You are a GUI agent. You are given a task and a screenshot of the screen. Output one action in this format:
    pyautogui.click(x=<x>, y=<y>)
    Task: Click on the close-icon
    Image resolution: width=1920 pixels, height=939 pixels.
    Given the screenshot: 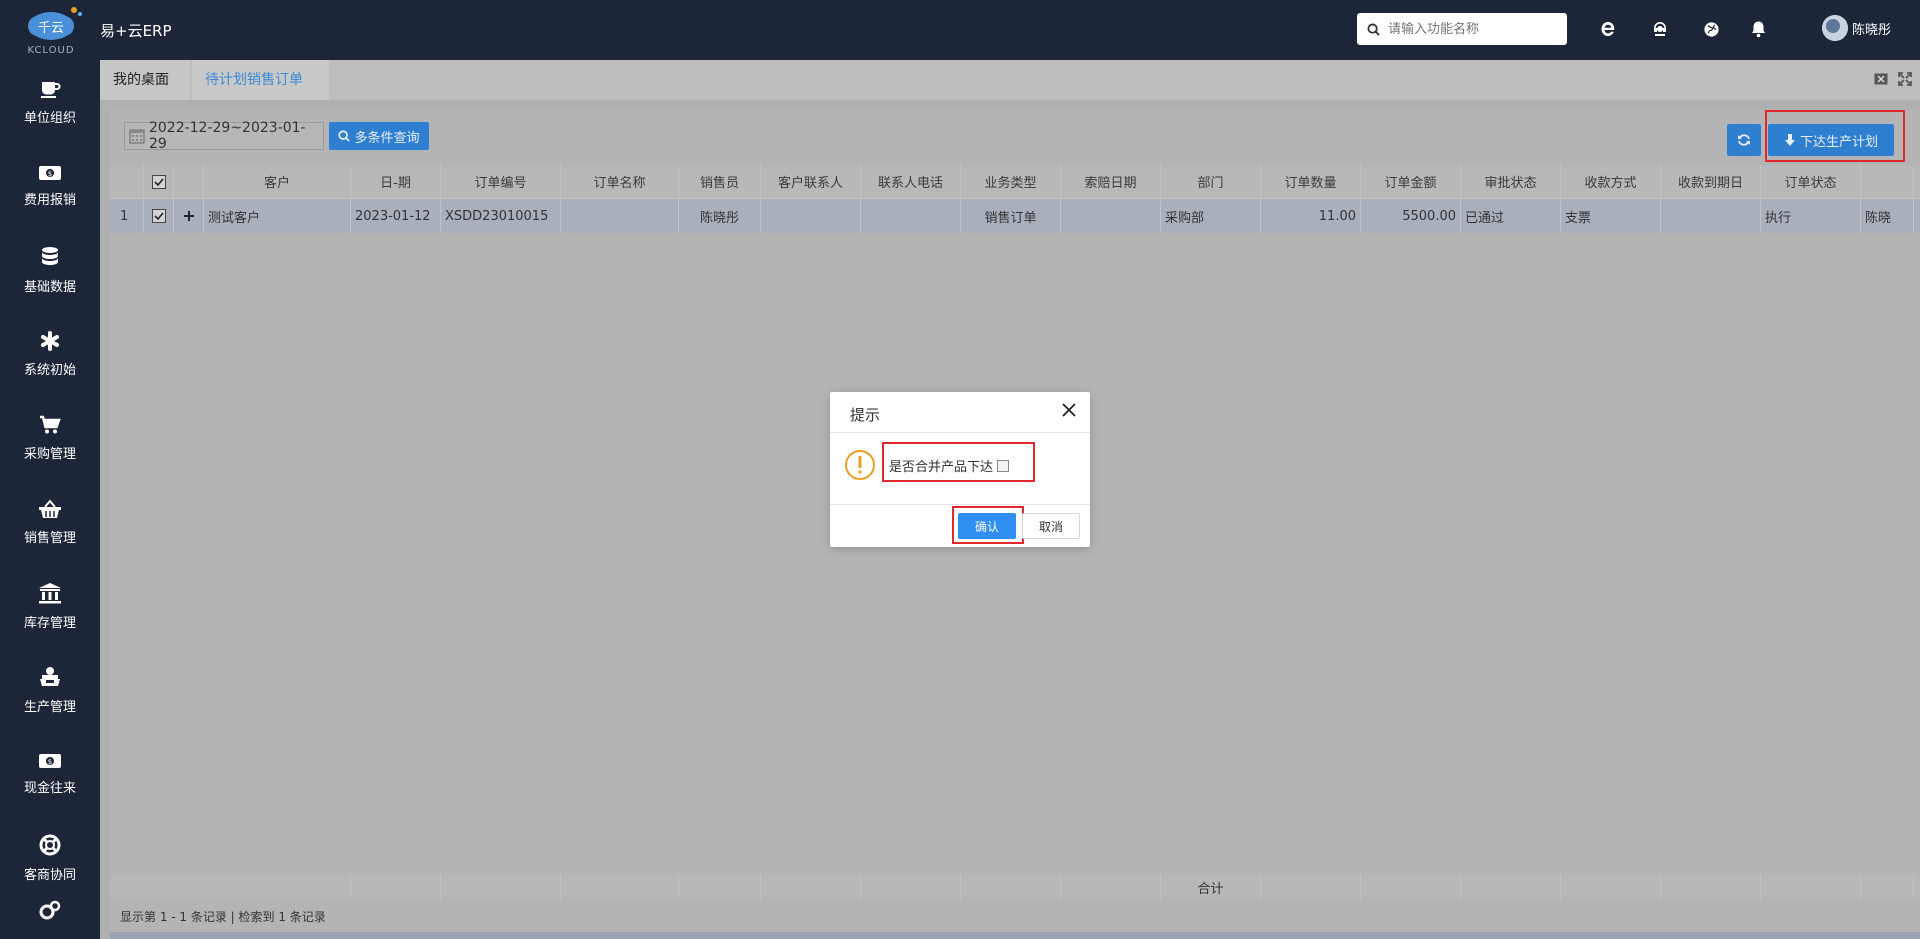 What is the action you would take?
    pyautogui.click(x=1069, y=410)
    